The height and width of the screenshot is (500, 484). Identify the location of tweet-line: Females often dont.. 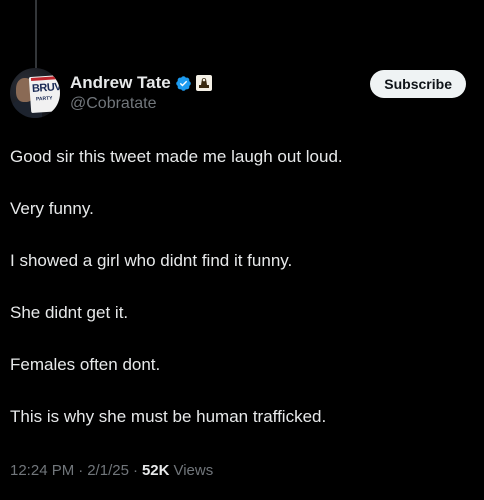
(85, 364).